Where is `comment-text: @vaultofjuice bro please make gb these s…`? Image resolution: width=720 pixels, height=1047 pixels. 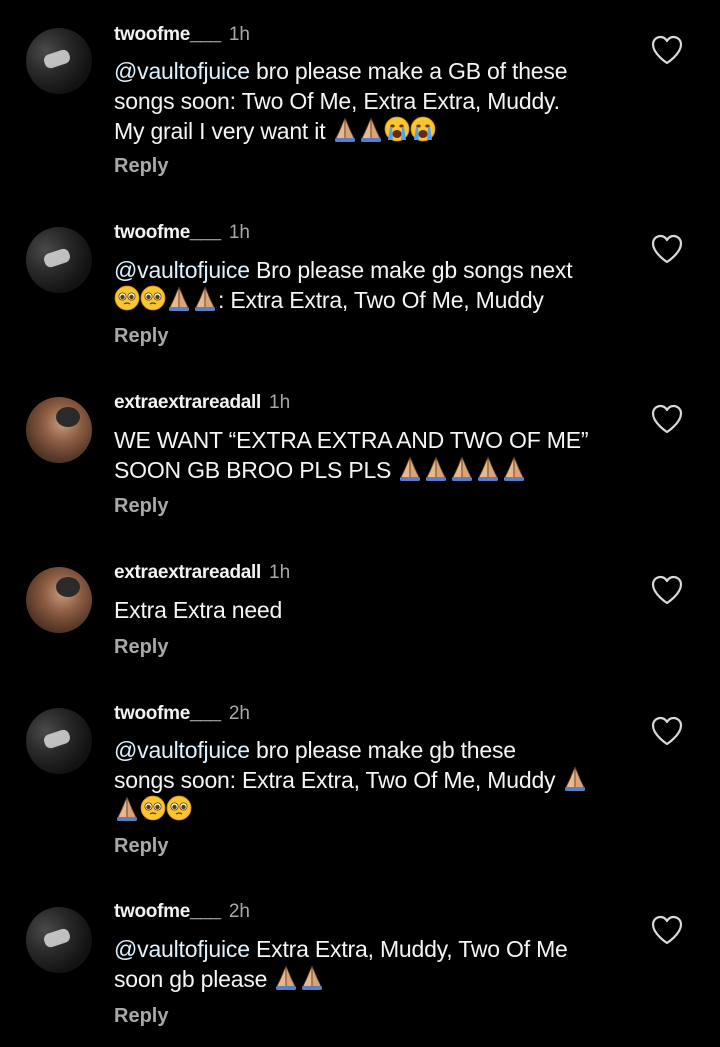 comment-text: @vaultofjuice bro please make gb these s… is located at coordinates (374, 780).